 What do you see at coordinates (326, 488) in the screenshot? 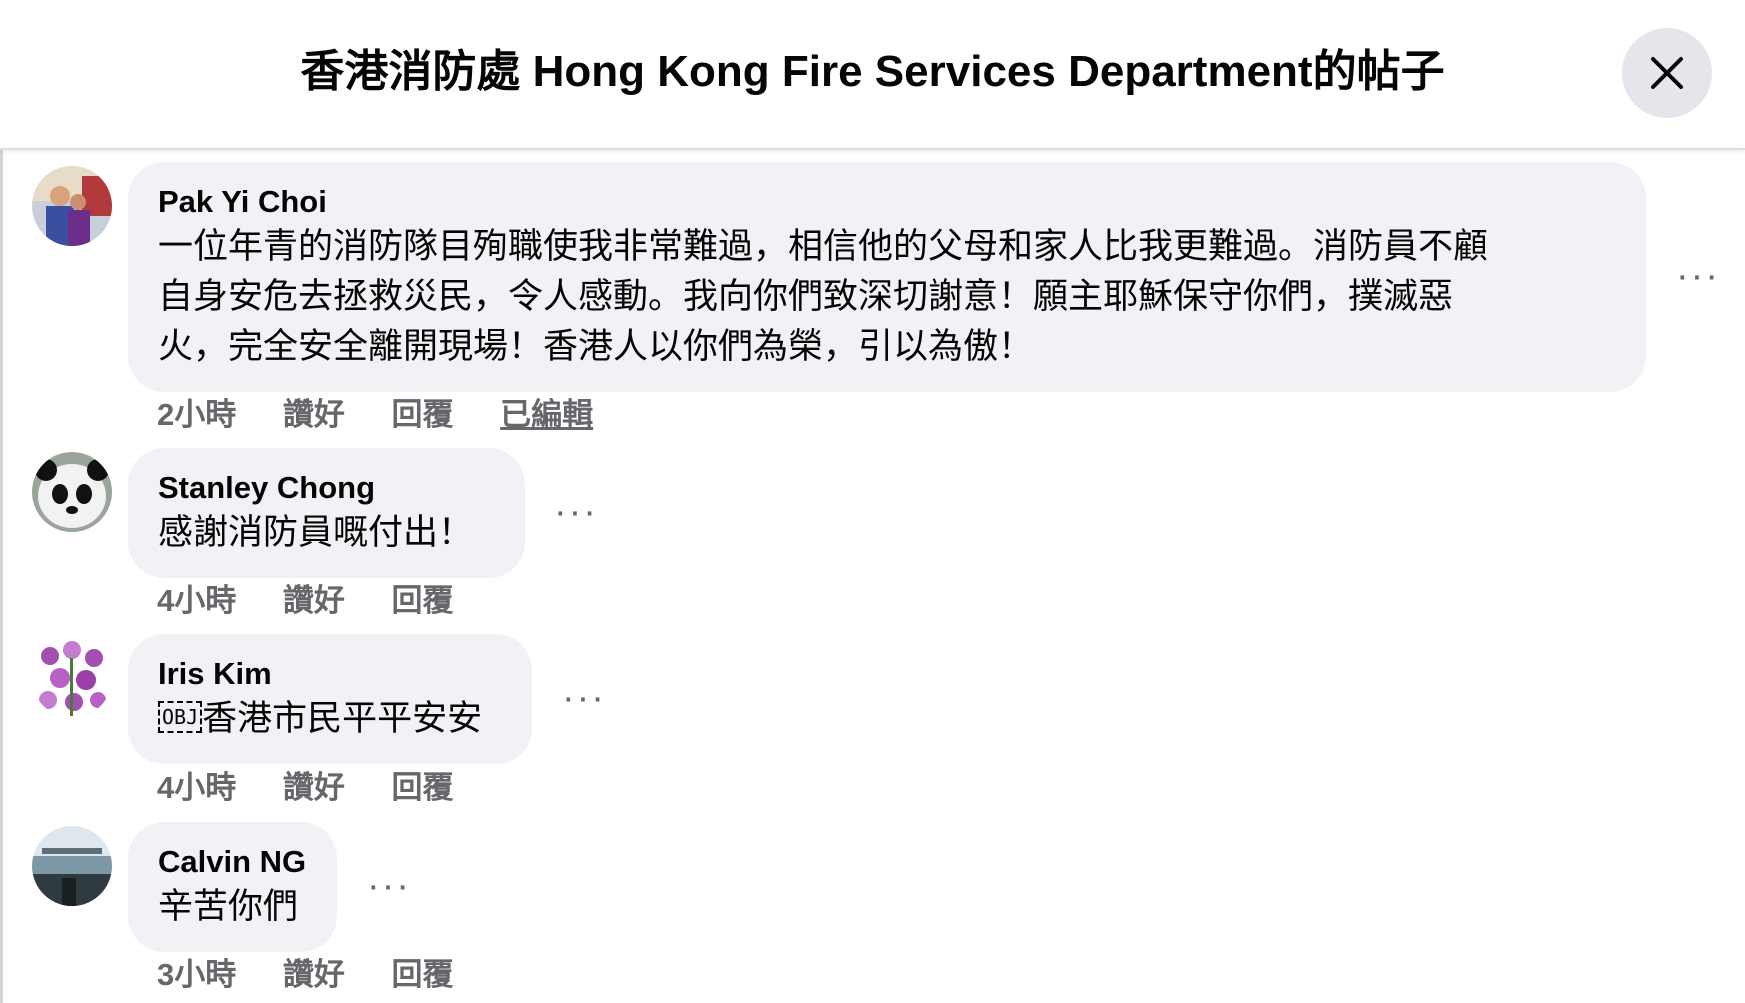
I see `comment-author: Stanley Chong` at bounding box center [326, 488].